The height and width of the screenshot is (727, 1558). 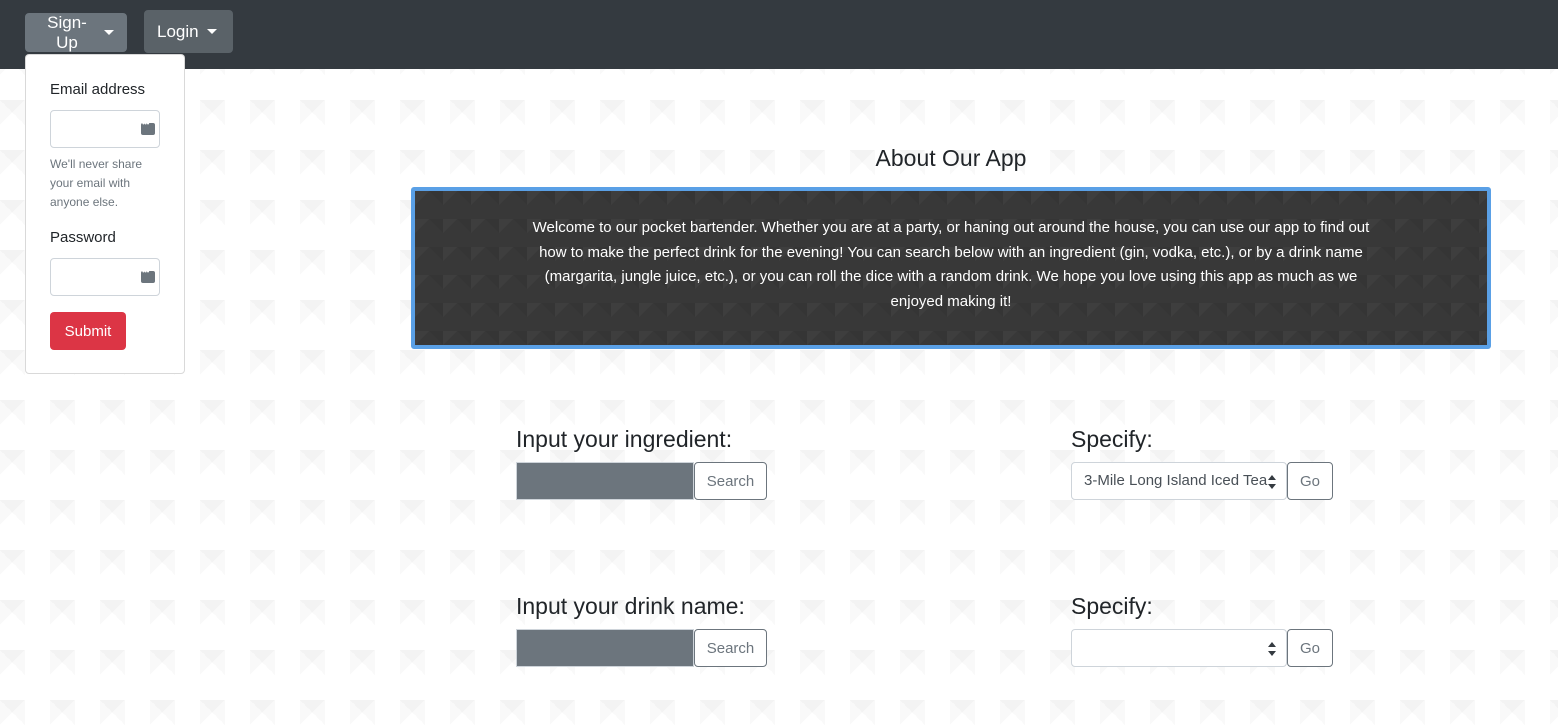 I want to click on email-label: Email address, so click(x=98, y=89).